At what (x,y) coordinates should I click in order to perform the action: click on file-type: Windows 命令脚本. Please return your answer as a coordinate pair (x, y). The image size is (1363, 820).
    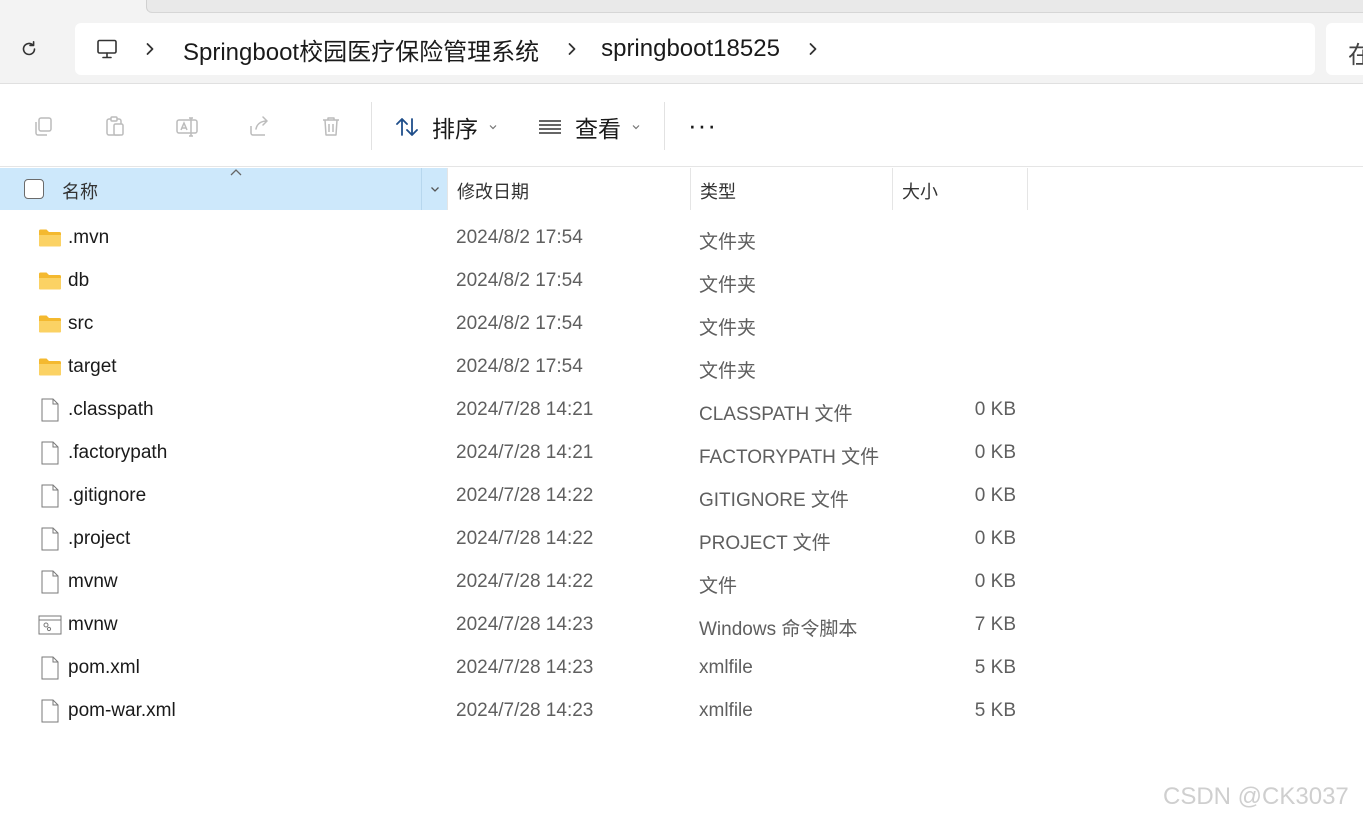
    Looking at the image, I should click on (778, 629).